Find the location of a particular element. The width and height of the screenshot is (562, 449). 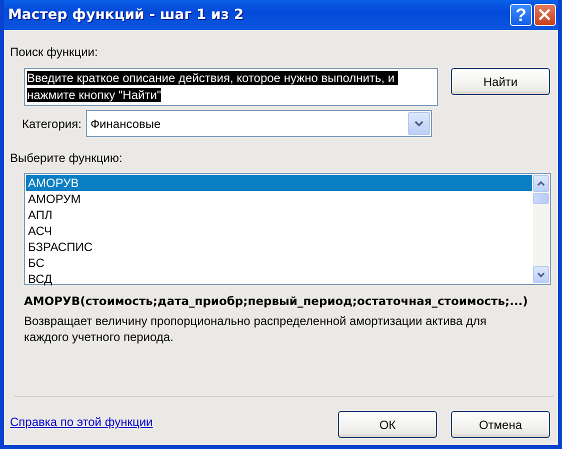

help-link: Справка по этой функции is located at coordinates (81, 422).